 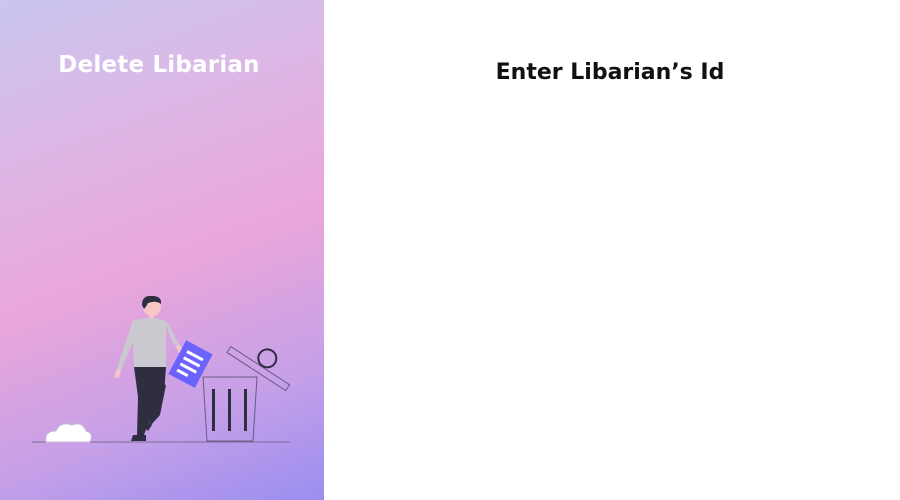 I want to click on document-icon, so click(x=190, y=364).